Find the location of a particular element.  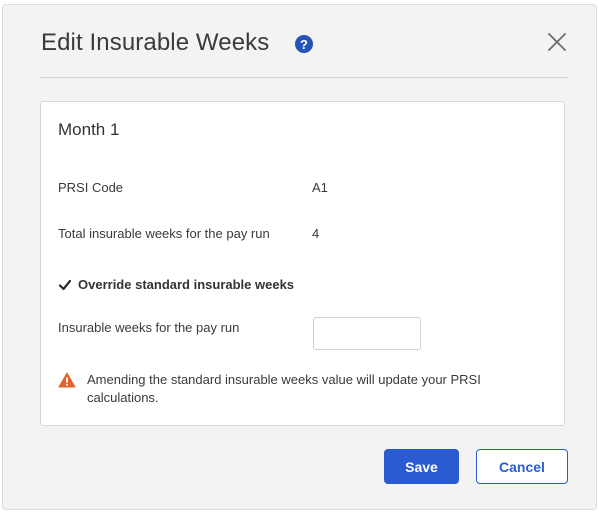

checkmark-icon is located at coordinates (65, 285).